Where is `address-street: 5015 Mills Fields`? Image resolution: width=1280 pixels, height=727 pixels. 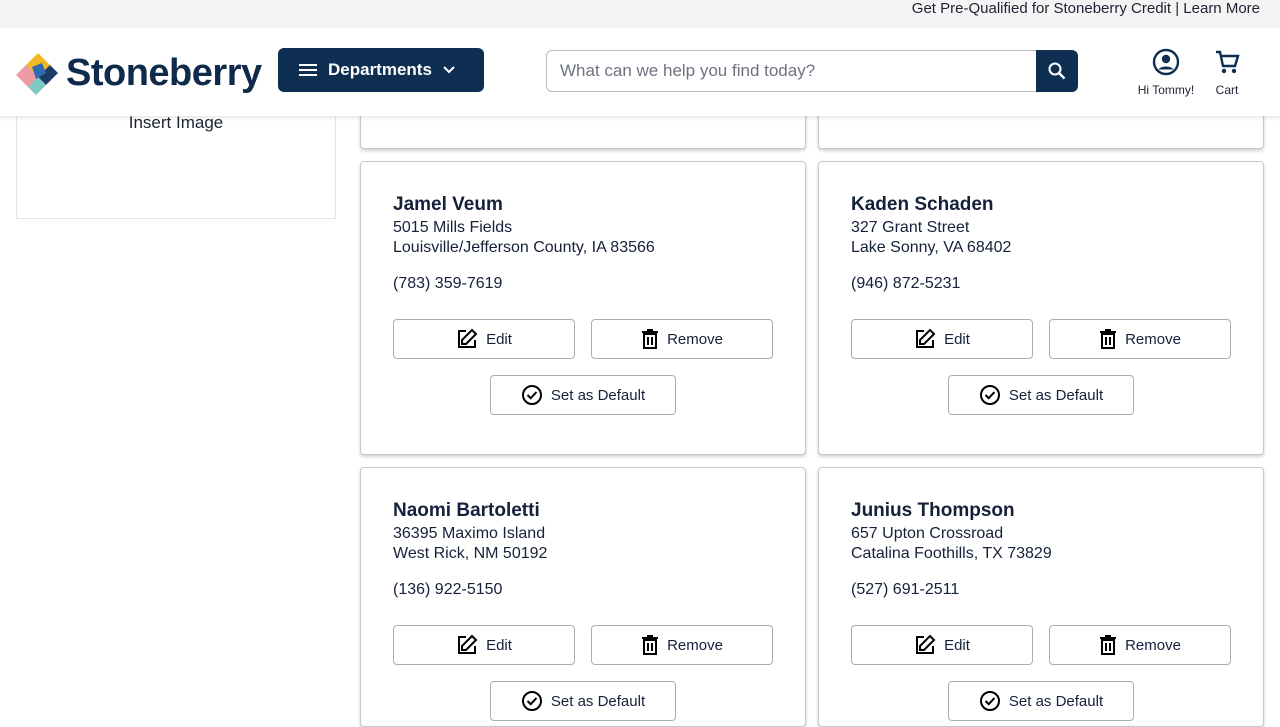
address-street: 5015 Mills Fields is located at coordinates (453, 227).